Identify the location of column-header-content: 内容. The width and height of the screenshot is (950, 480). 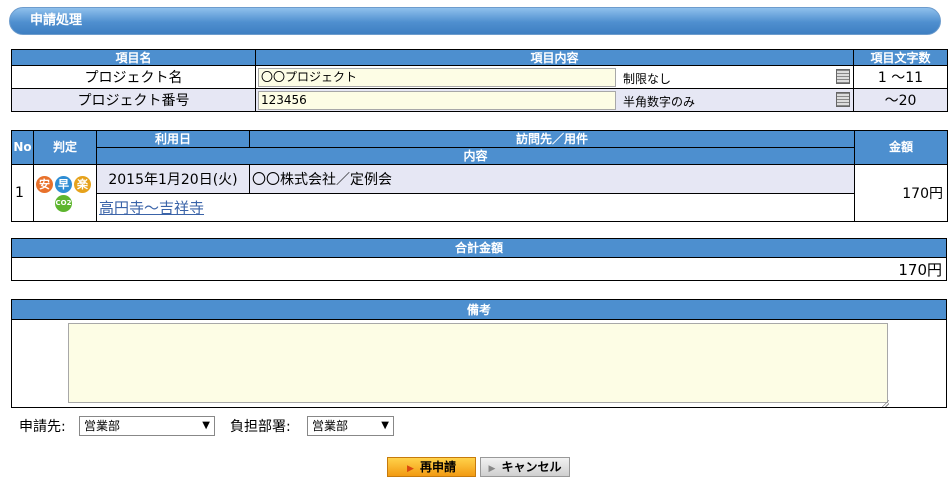
(475, 156).